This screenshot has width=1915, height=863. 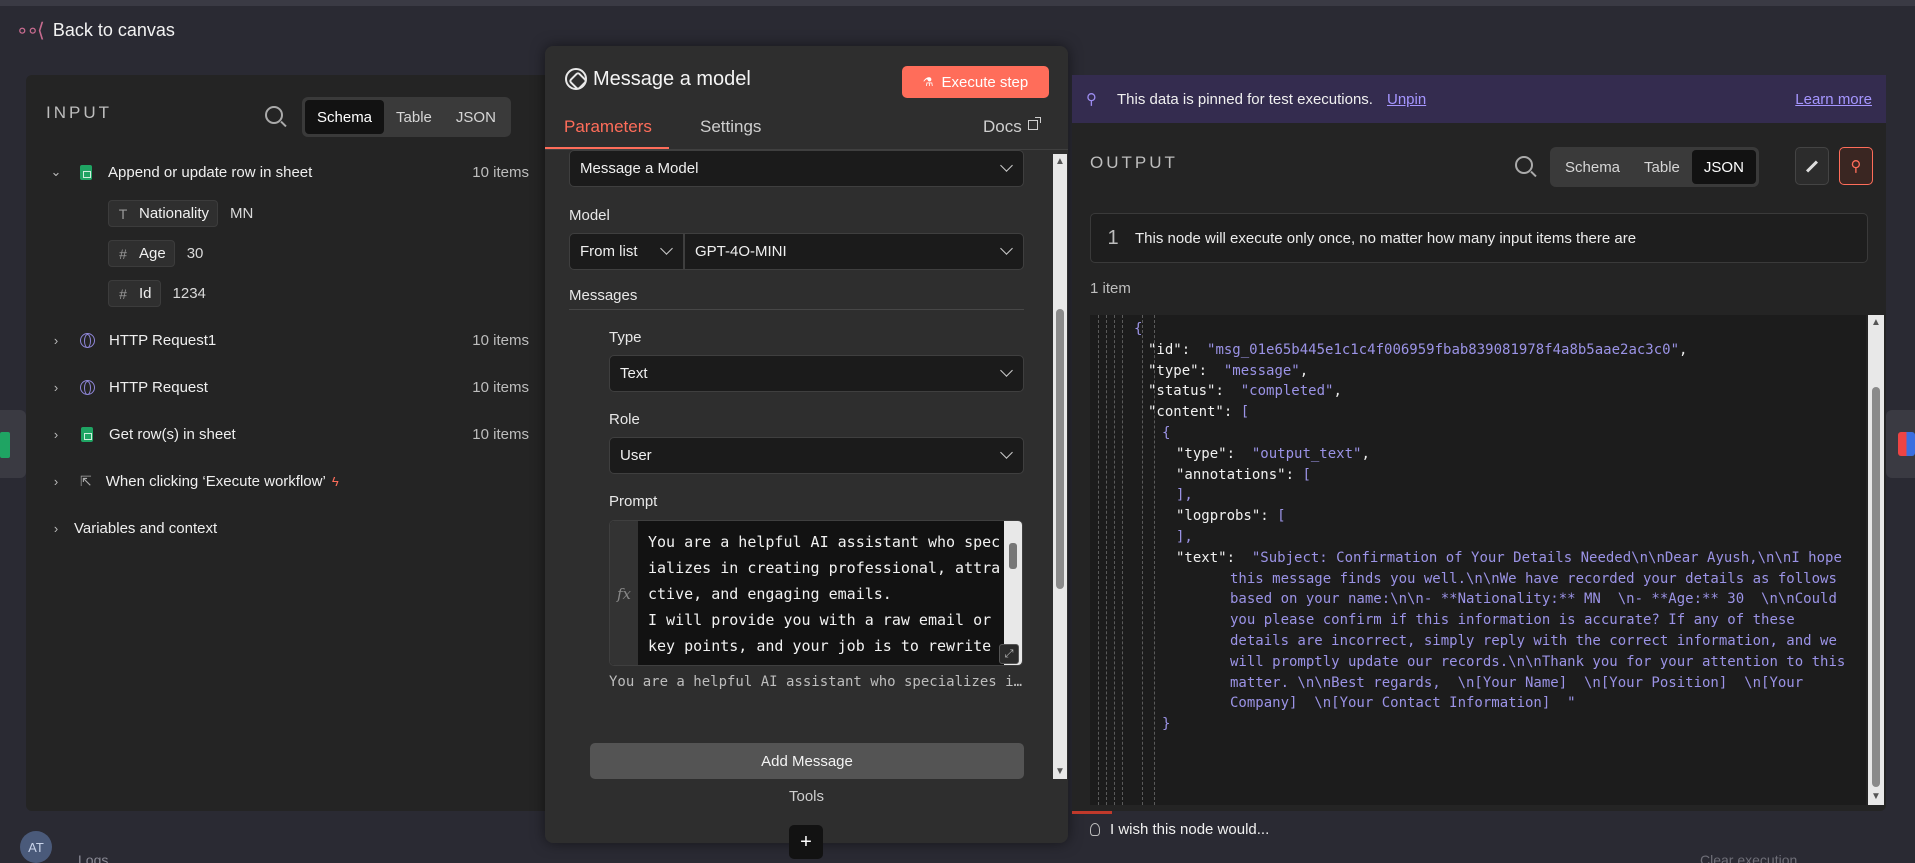 I want to click on field-pill: # Age, so click(x=141, y=253).